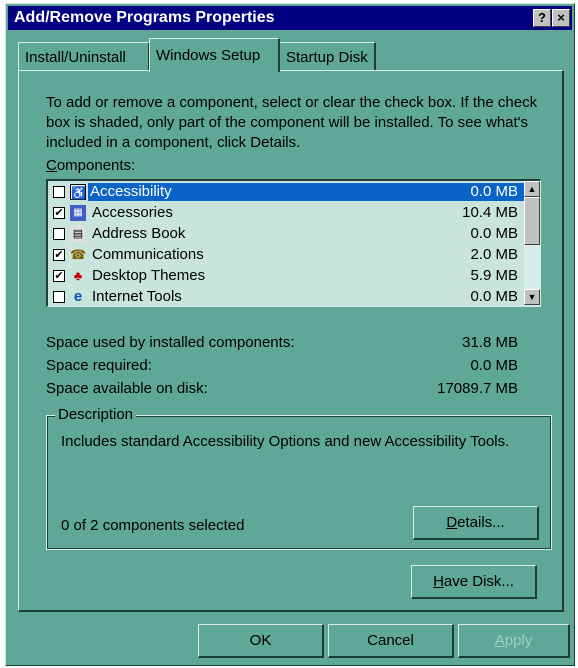 This screenshot has width=578, height=668. What do you see at coordinates (127, 388) in the screenshot?
I see `space-available-label: Space available on disk:` at bounding box center [127, 388].